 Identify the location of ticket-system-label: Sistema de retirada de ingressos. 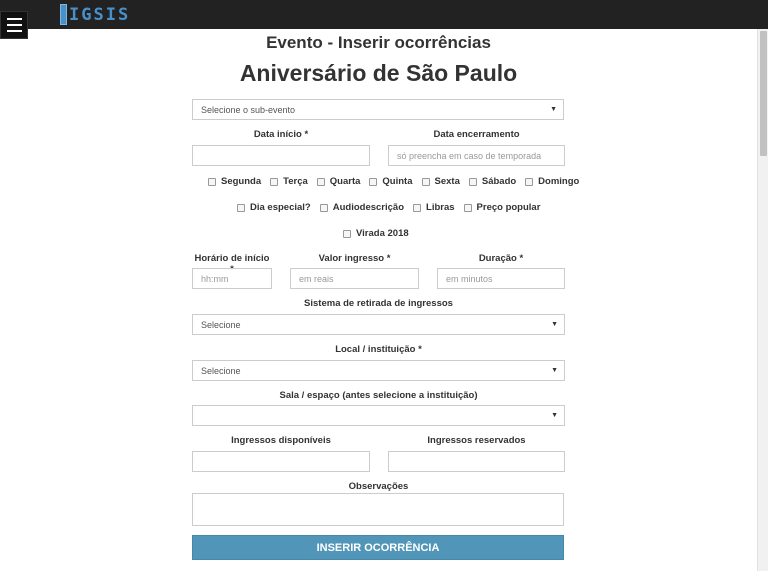
(378, 303).